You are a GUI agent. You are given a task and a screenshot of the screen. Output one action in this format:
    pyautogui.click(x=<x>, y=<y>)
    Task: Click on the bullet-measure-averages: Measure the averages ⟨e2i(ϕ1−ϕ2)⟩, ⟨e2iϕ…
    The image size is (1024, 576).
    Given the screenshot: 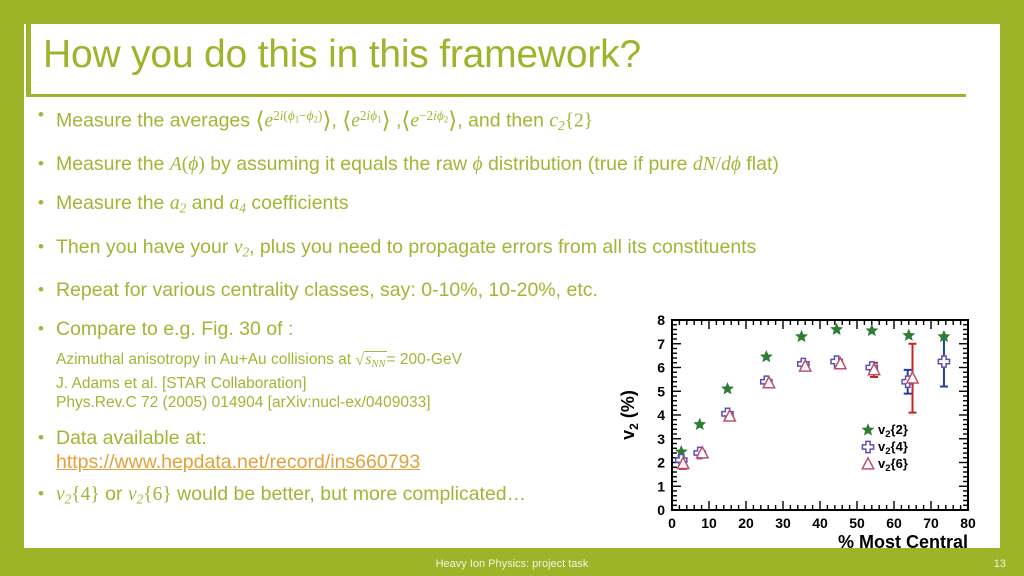 What is the action you would take?
    pyautogui.click(x=474, y=120)
    